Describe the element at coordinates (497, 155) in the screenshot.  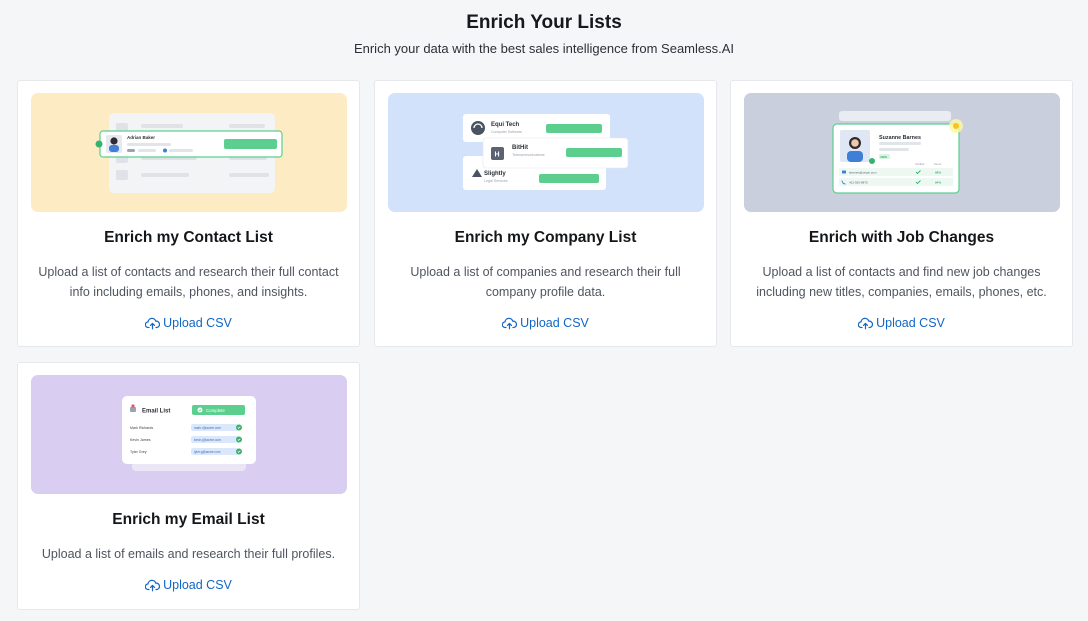
I see `svg-text: H` at that location.